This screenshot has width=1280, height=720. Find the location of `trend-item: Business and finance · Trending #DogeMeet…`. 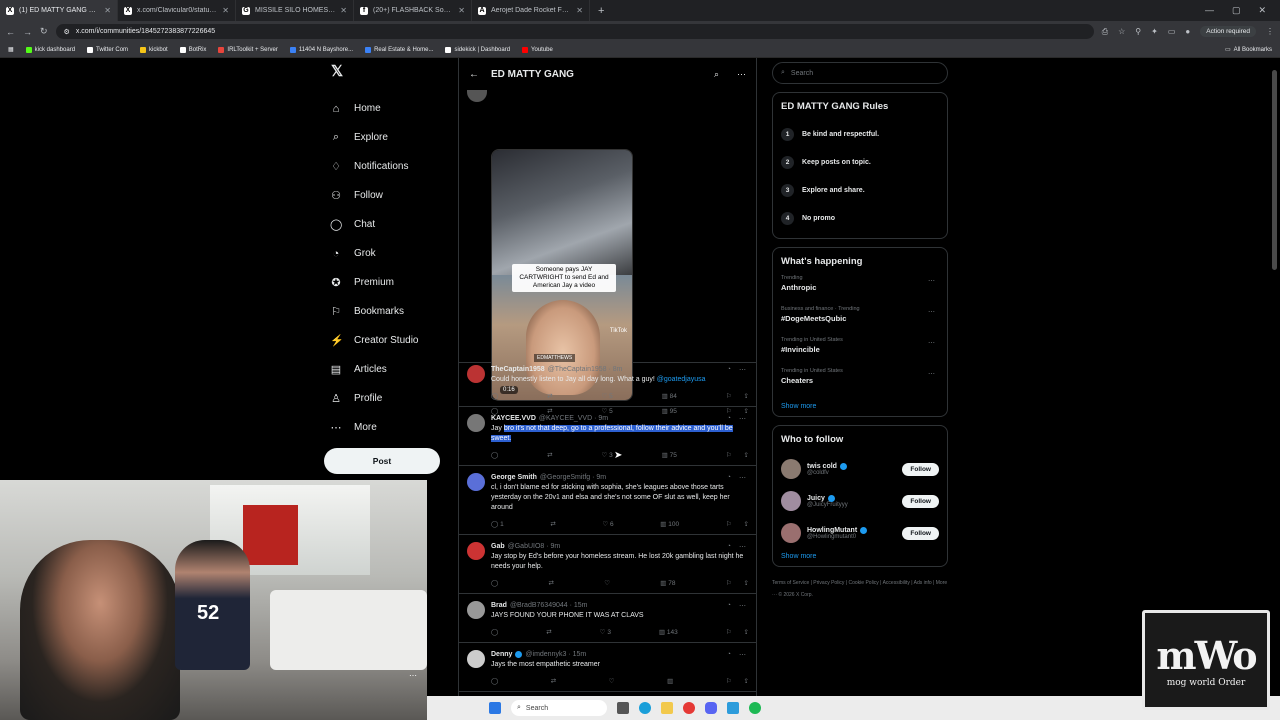

trend-item: Business and finance · Trending #DogeMeet… is located at coordinates (860, 321).